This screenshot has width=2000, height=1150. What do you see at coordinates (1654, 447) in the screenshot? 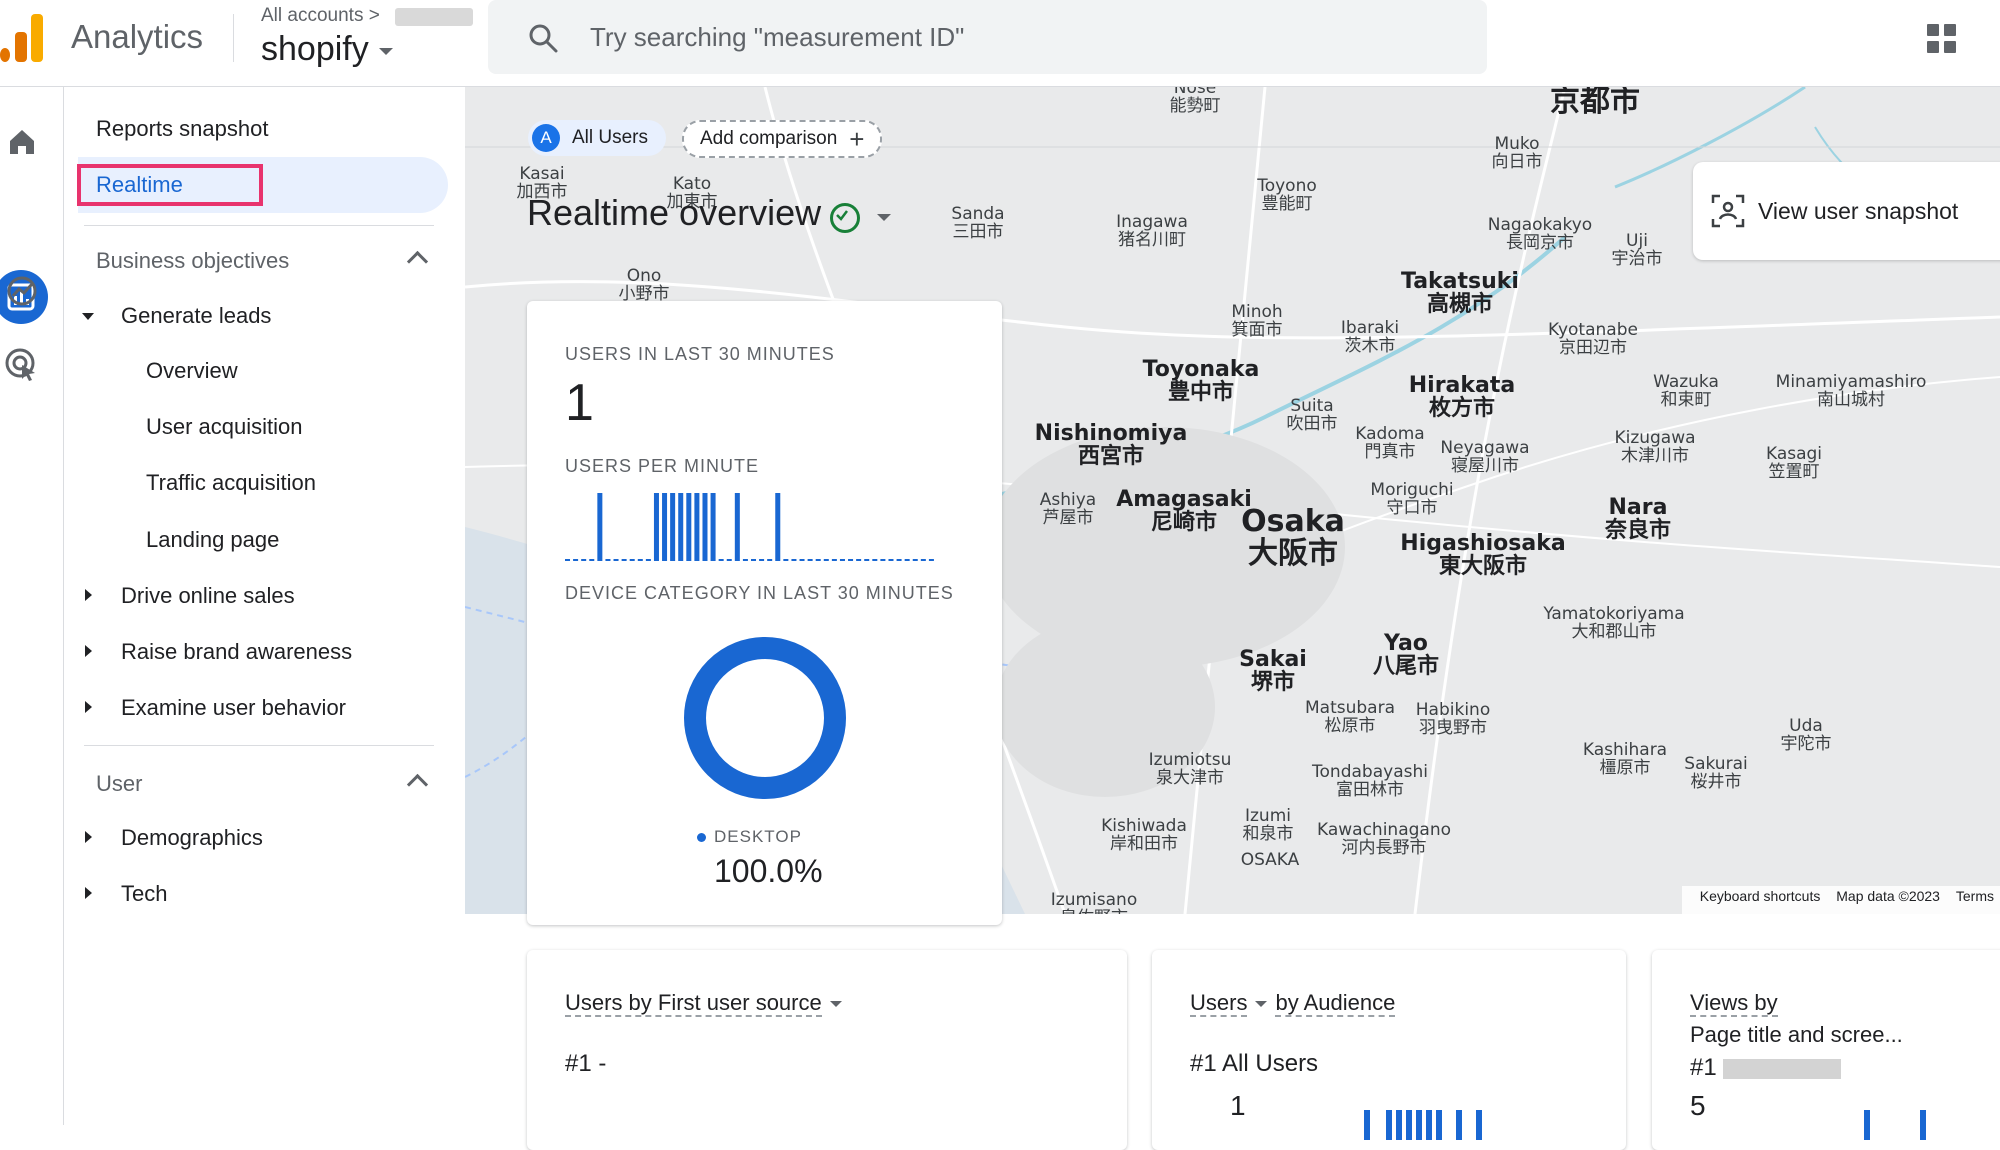
I see `map-place-label: Kizugawa 木津川市` at bounding box center [1654, 447].